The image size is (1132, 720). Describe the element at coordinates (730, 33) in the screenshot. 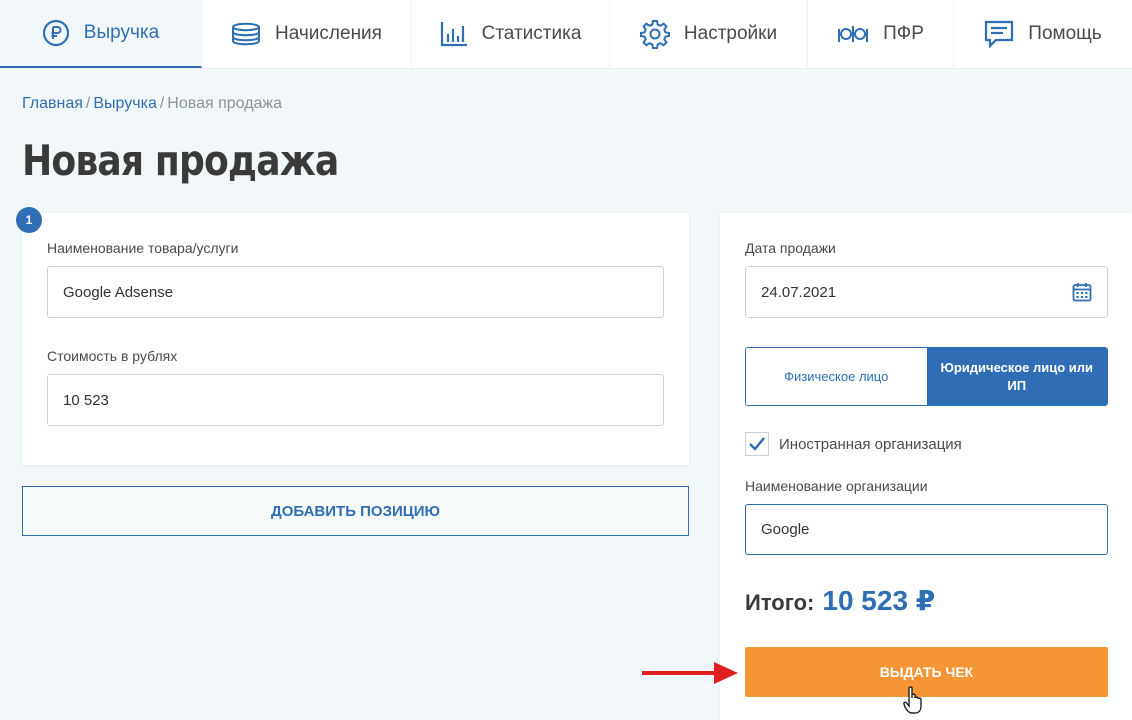

I see `tab-label: Настройки` at that location.